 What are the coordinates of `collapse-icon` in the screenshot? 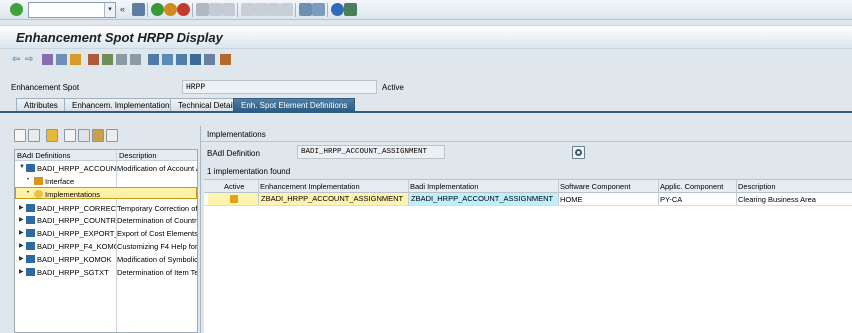 It's located at (70, 135).